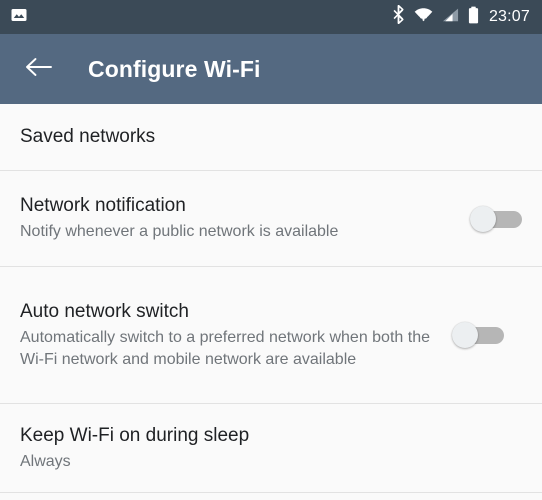 This screenshot has height=500, width=542. Describe the element at coordinates (423, 17) in the screenshot. I see `wifi-icon` at that location.